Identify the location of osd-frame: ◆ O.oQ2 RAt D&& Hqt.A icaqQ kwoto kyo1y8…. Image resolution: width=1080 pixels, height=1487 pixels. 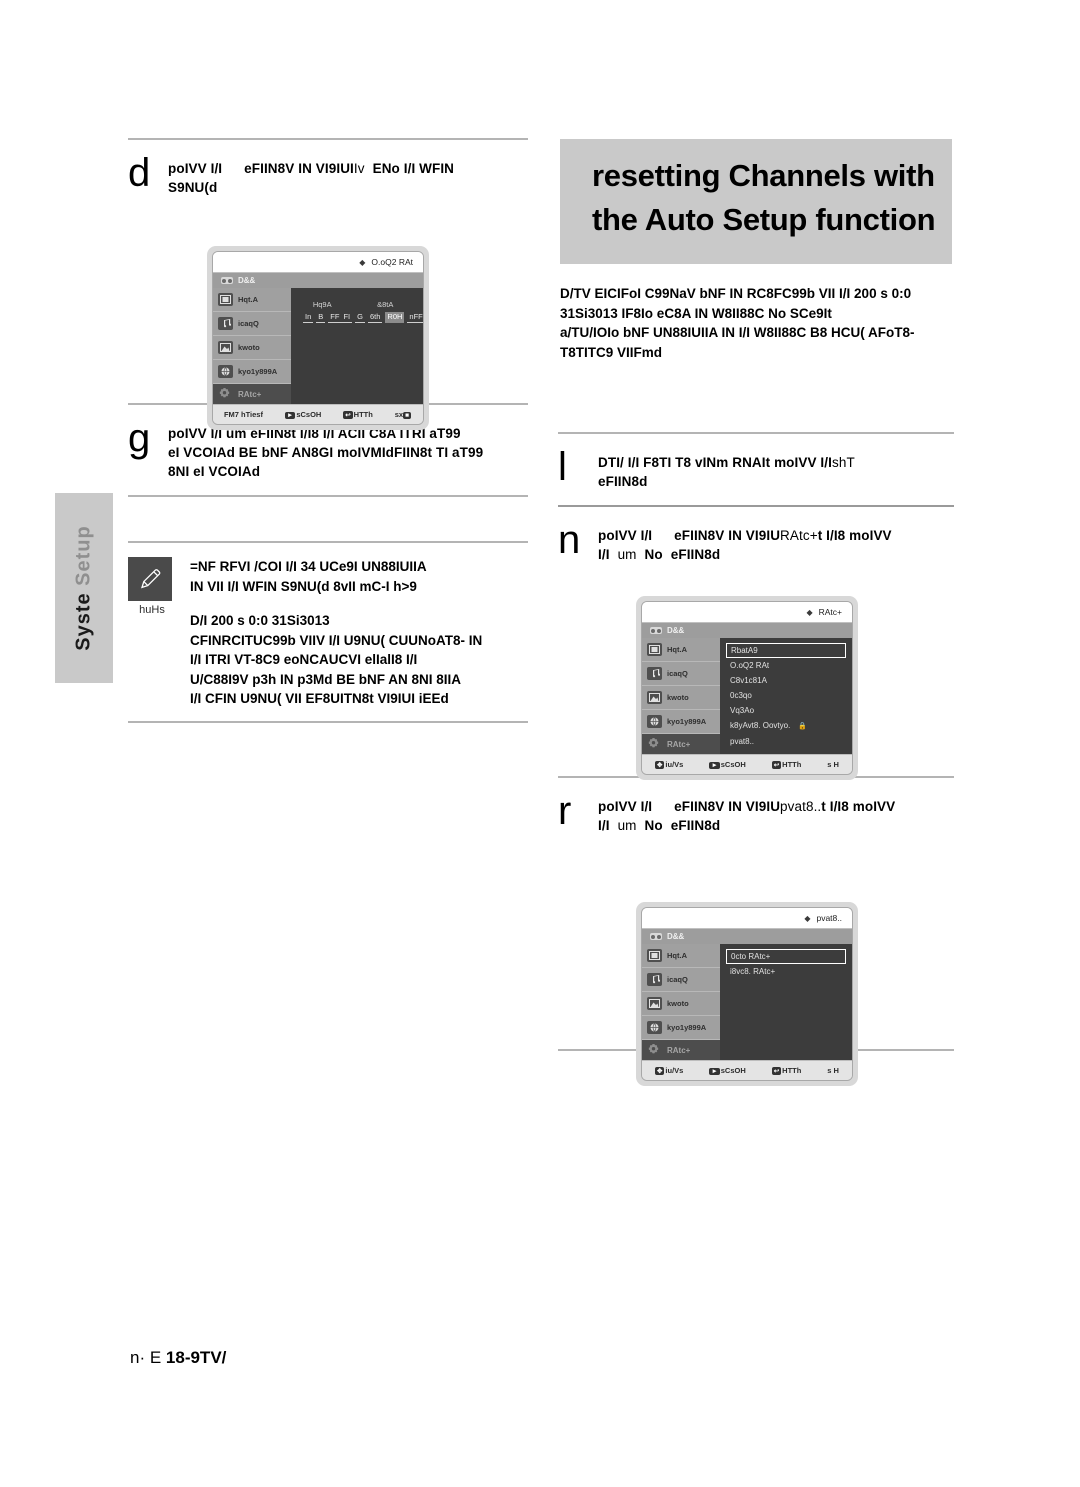
(318, 338).